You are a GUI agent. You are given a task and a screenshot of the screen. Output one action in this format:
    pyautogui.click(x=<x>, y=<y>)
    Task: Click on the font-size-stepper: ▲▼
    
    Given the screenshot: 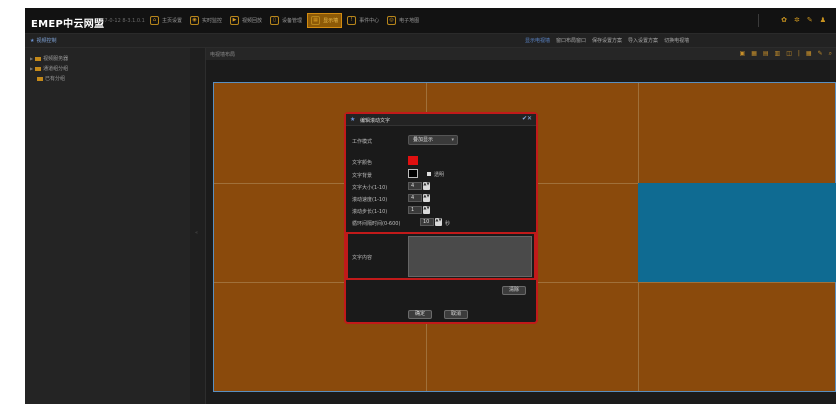 What is the action you would take?
    pyautogui.click(x=426, y=186)
    